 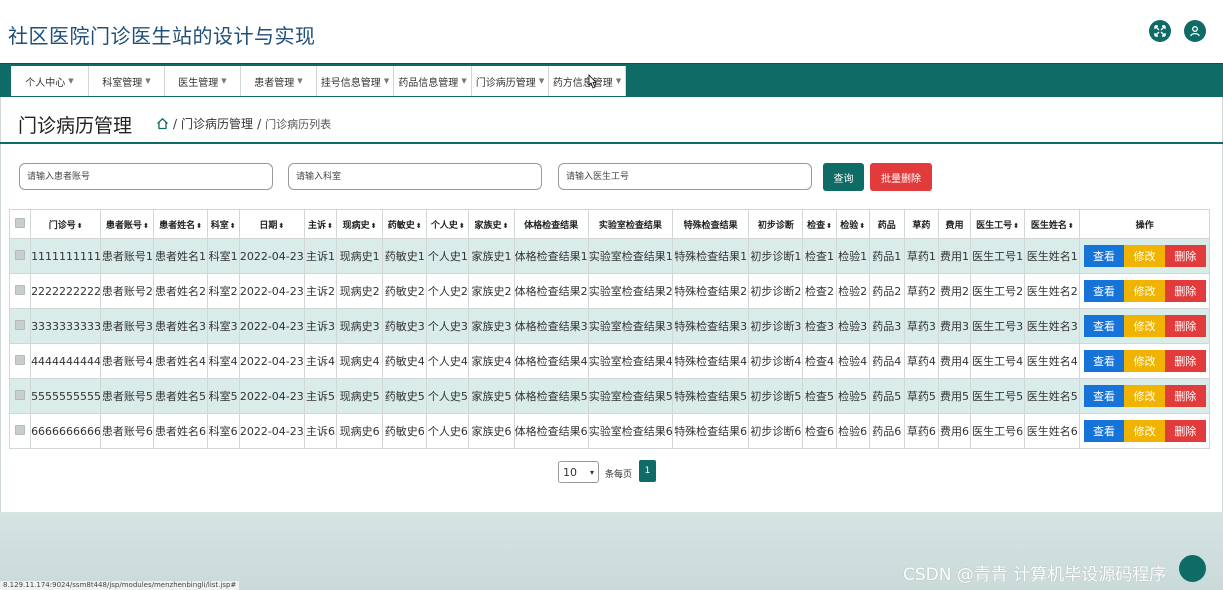 What do you see at coordinates (127, 81) in the screenshot?
I see `nav-item-department: 科室管理 ▼` at bounding box center [127, 81].